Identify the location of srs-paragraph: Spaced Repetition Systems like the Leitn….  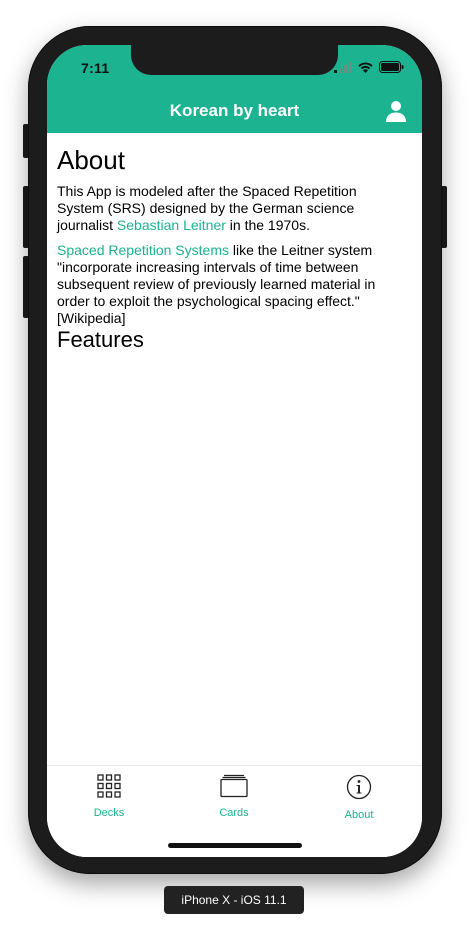
(222, 284).